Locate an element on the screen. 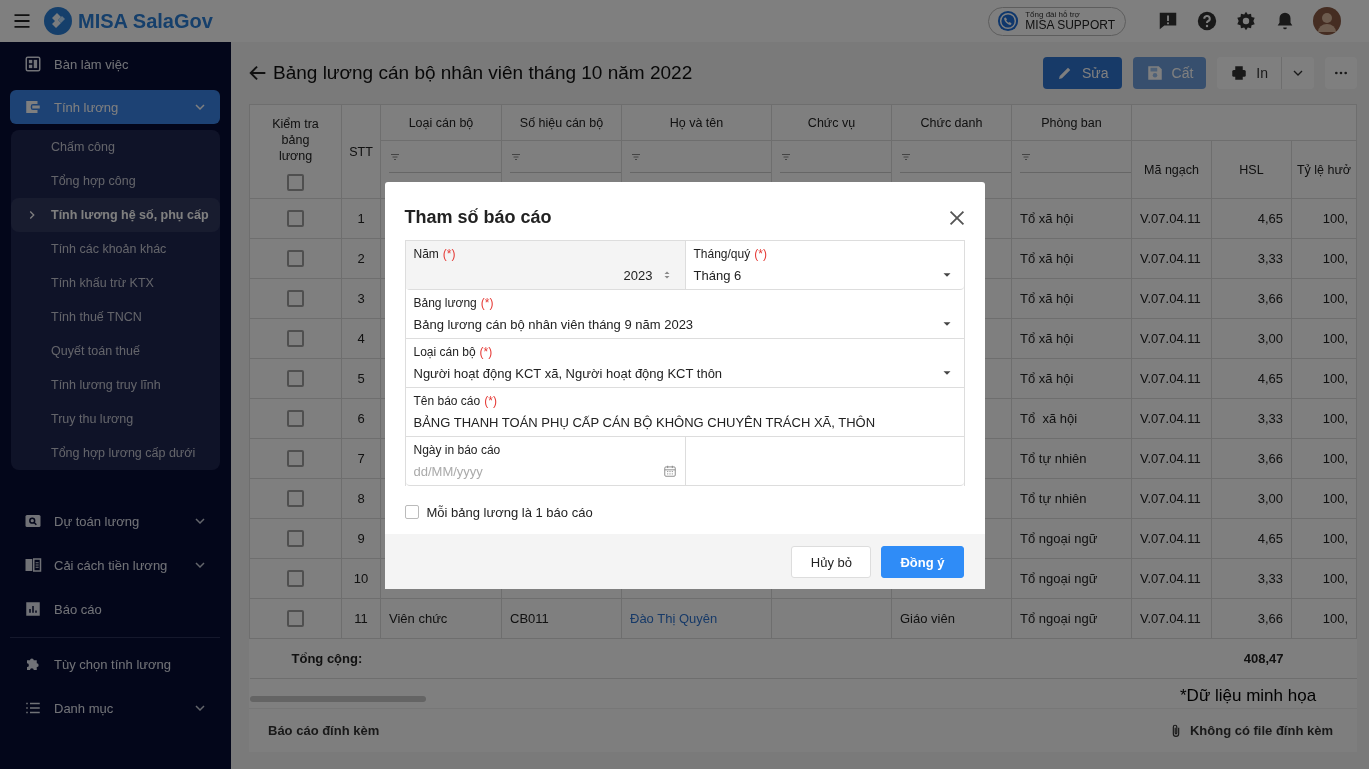 Image resolution: width=1369 pixels, height=769 pixels. table-cell: 3,33 is located at coordinates (1251, 258).